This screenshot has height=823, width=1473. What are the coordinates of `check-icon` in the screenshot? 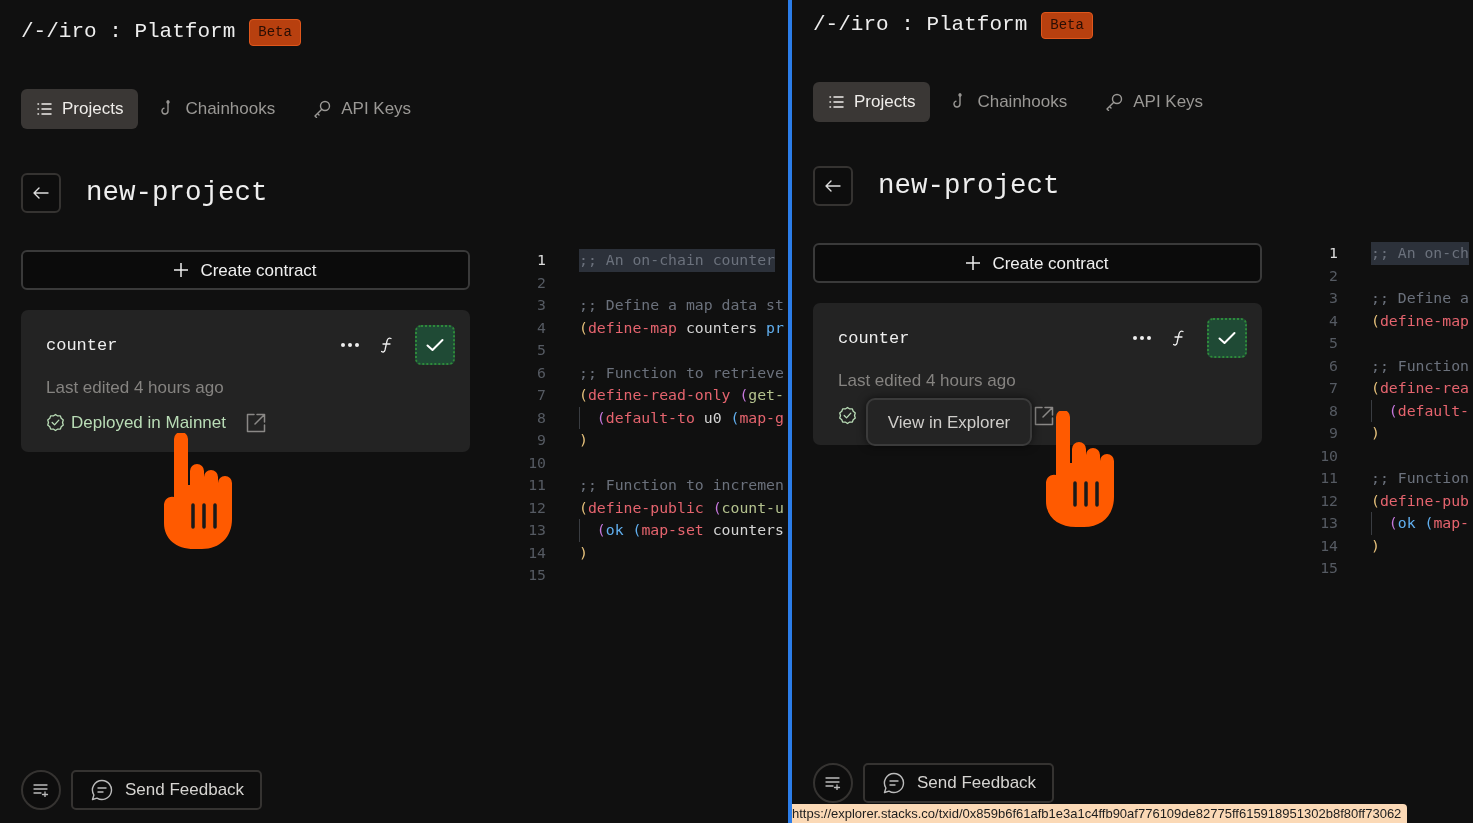 It's located at (1227, 338).